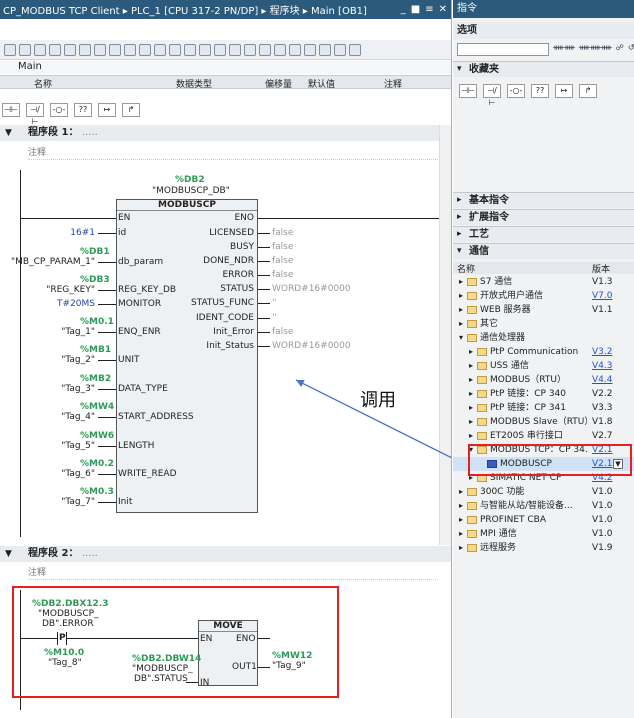 This screenshot has height=718, width=634. Describe the element at coordinates (595, 47) in the screenshot. I see `search-up-icon: ᚔᚔᚔ` at that location.